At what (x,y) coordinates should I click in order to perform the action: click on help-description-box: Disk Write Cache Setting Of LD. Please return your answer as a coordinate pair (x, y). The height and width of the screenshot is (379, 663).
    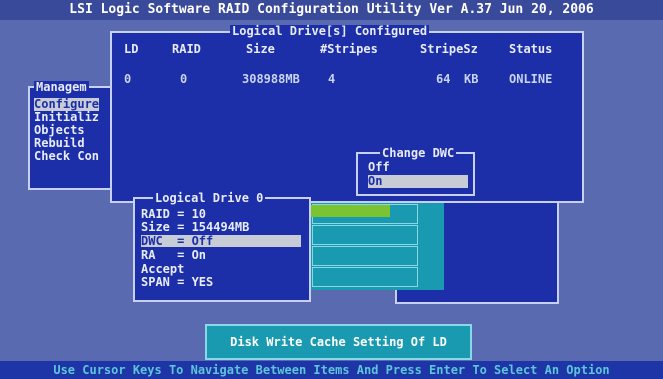
    Looking at the image, I should click on (338, 342).